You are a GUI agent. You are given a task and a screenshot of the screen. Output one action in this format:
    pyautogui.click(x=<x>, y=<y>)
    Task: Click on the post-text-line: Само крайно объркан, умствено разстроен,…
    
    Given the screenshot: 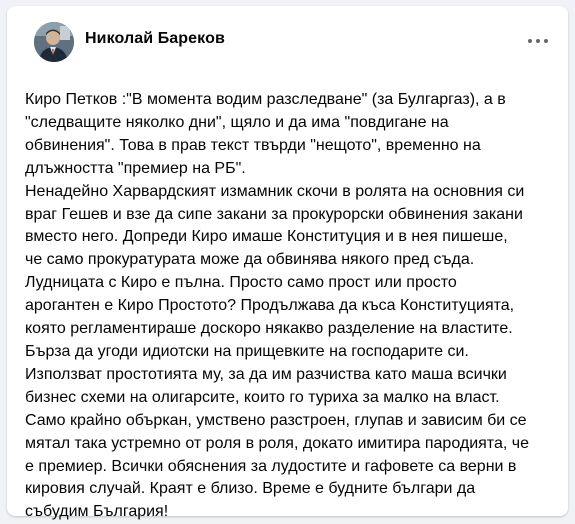 What is the action you would take?
    pyautogui.click(x=276, y=420)
    